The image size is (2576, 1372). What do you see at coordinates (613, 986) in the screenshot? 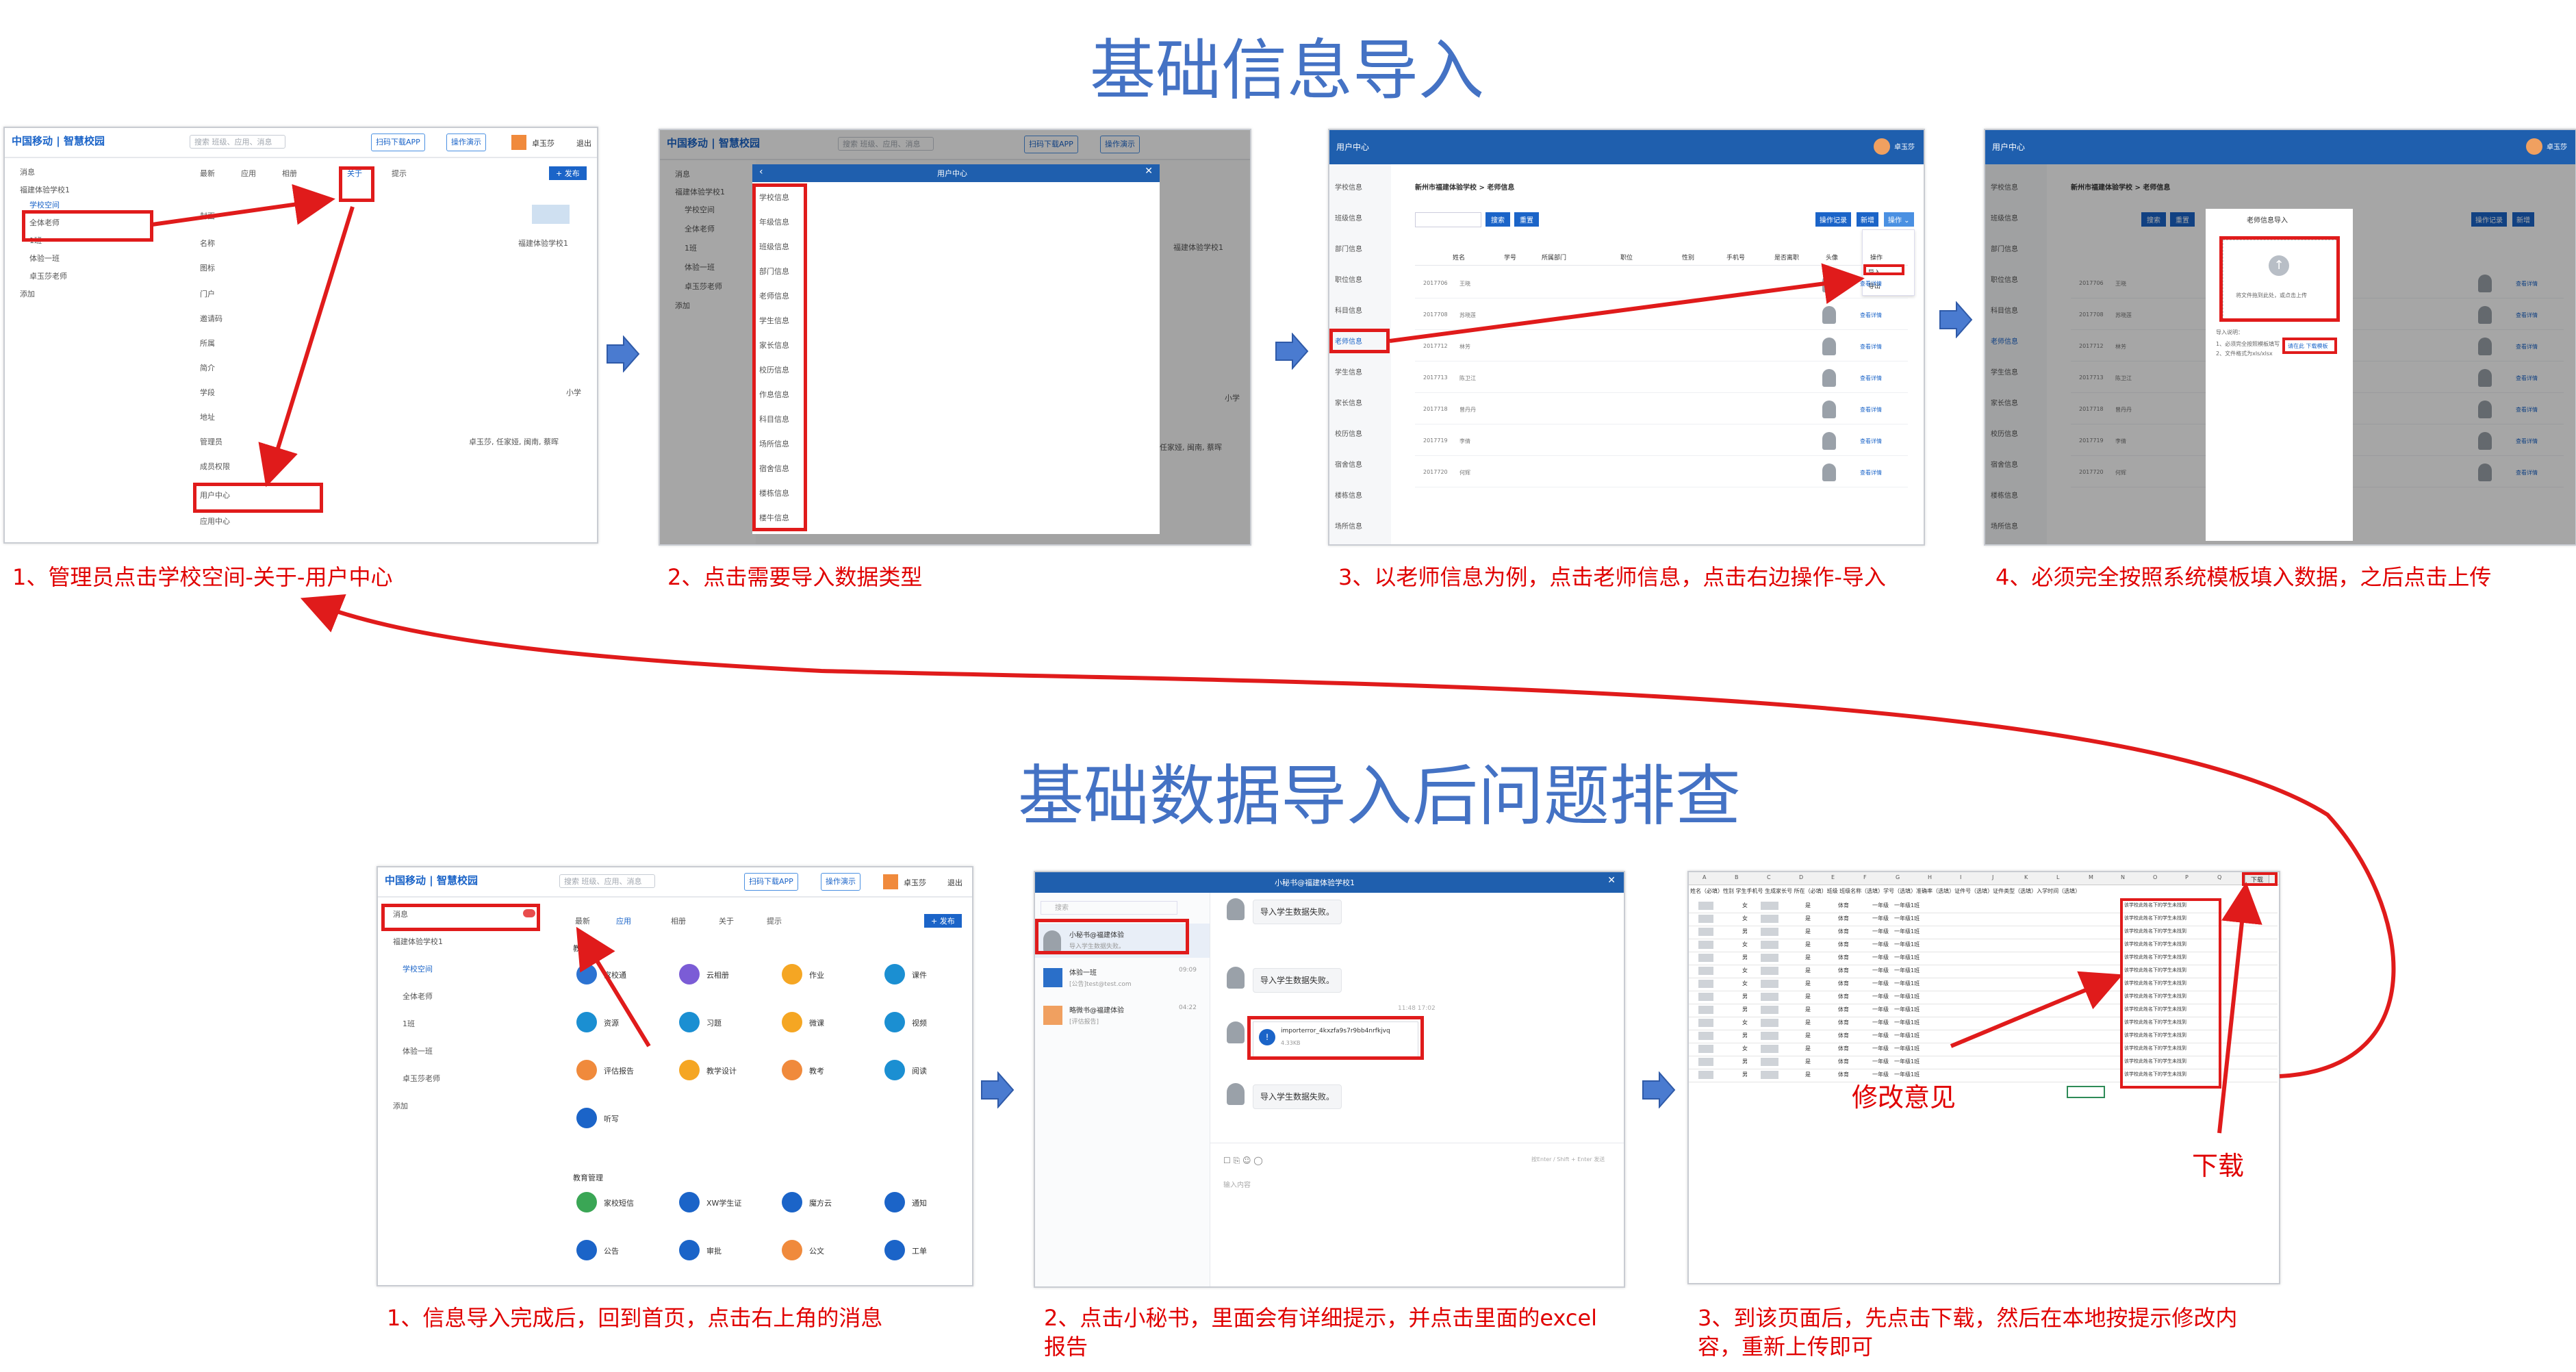
I see `arrow-to-messages` at bounding box center [613, 986].